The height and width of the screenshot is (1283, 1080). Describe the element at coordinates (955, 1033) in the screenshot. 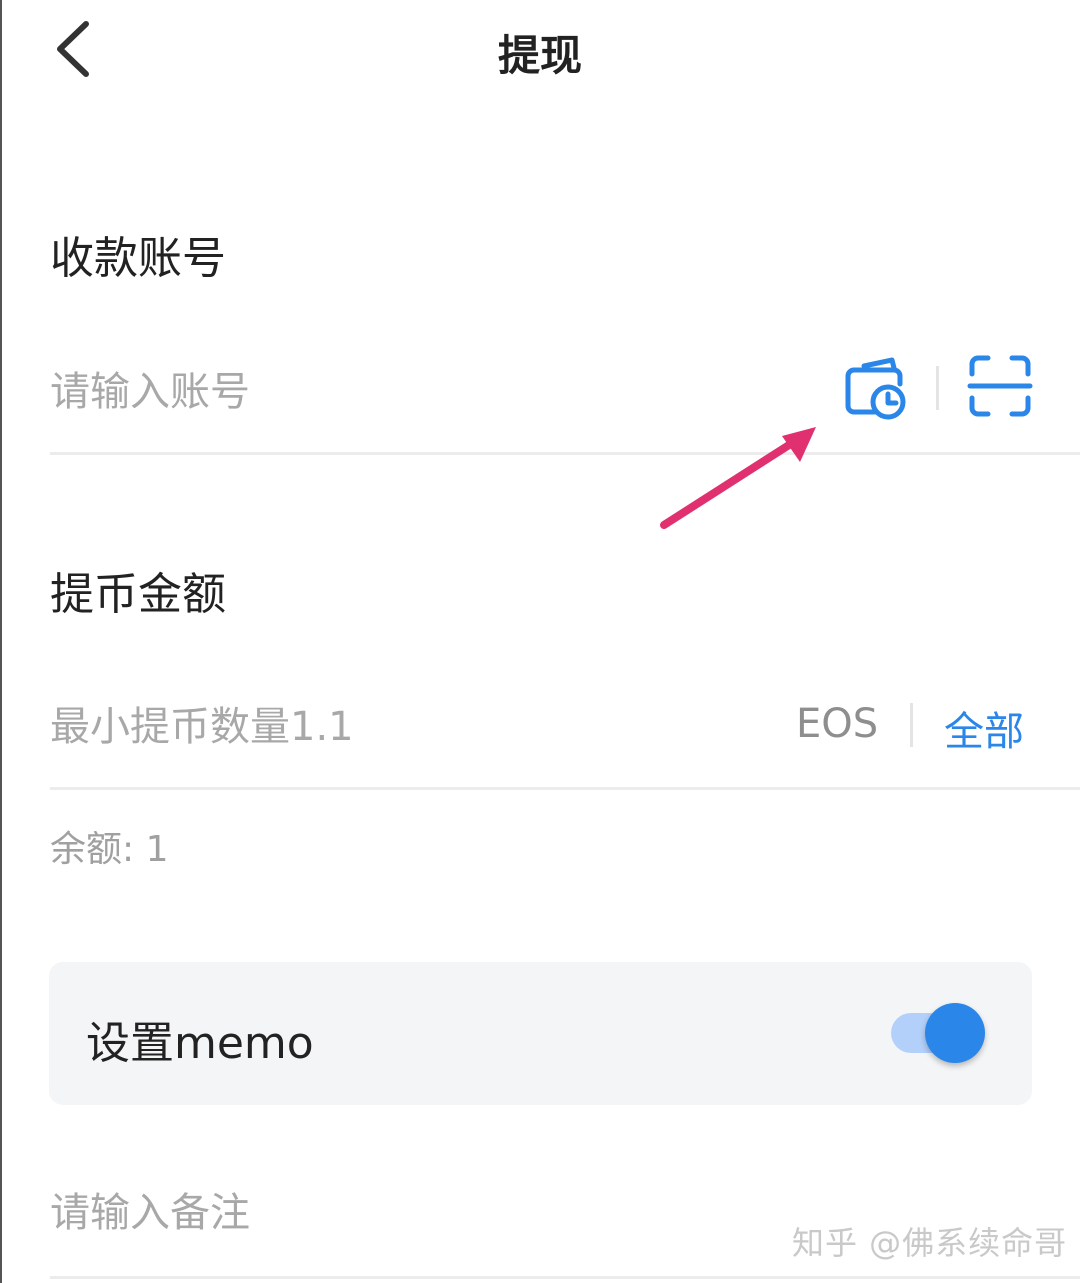

I see `toggle-knob` at that location.